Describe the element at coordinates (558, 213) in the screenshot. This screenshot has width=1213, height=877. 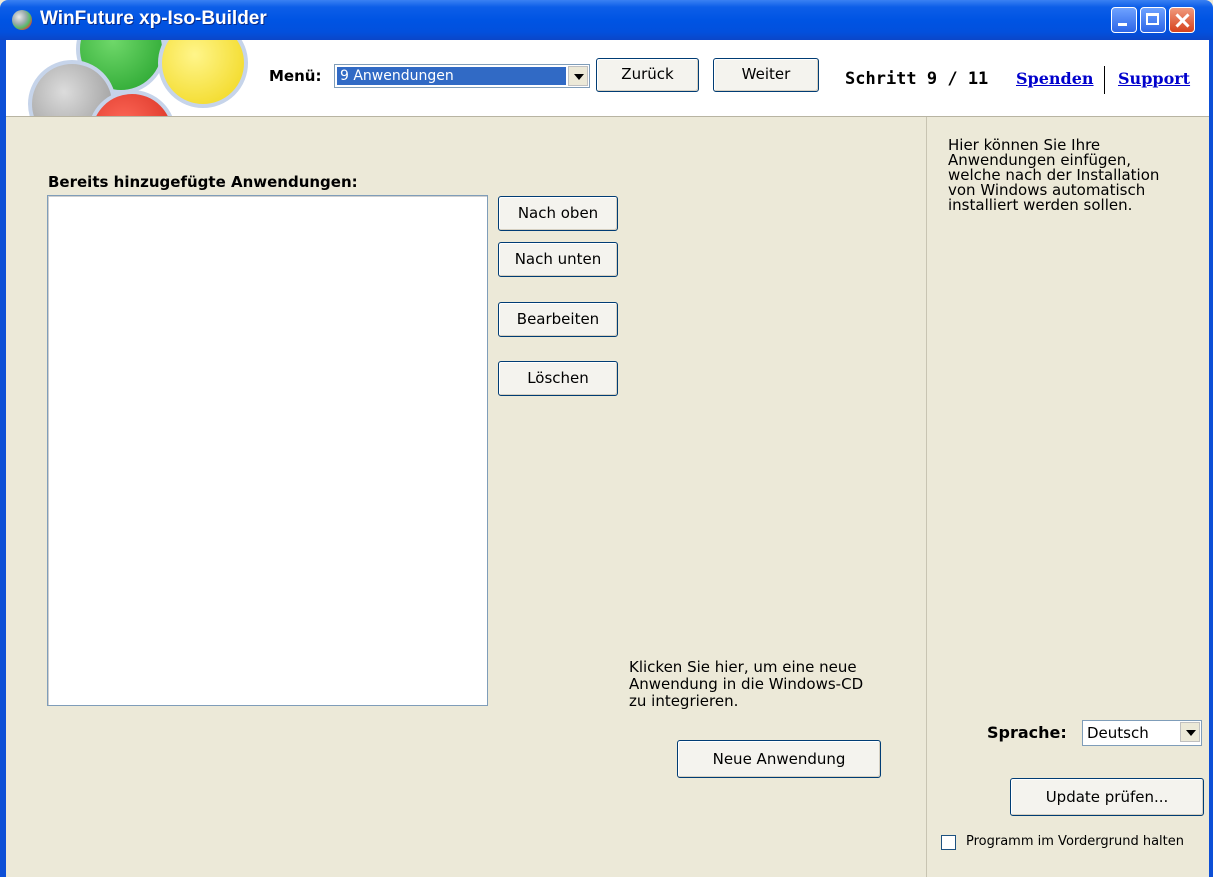
I see `move-up-button: Nach oben` at that location.